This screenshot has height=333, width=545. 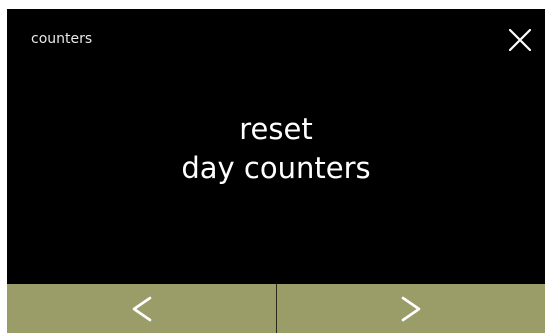 I want to click on close-button, so click(x=520, y=40).